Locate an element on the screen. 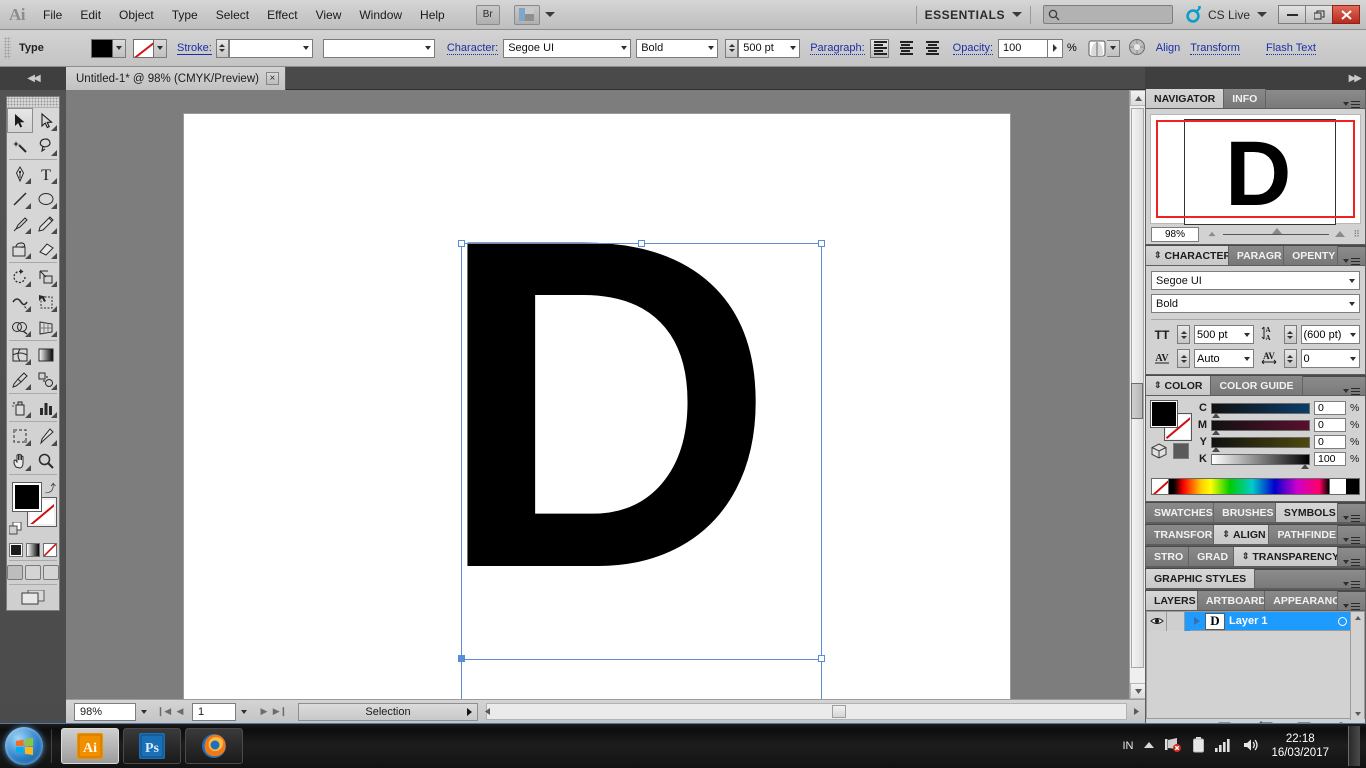 Image resolution: width=1366 pixels, height=768 pixels. color-3d-cube-icon is located at coordinates (1159, 451).